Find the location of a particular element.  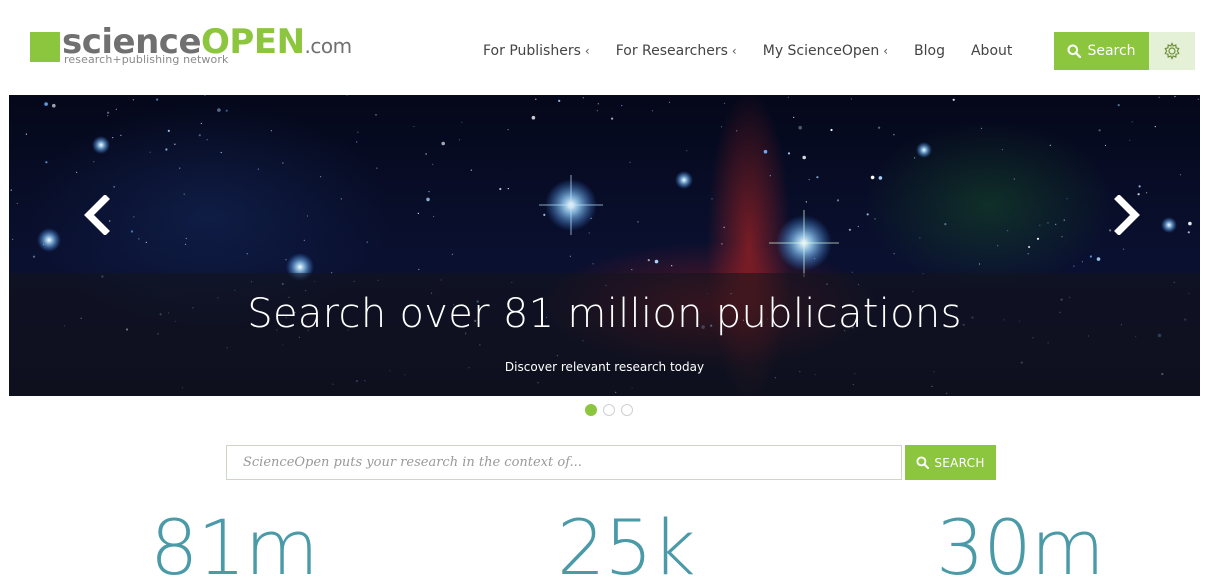

nav-item-for-publishers: For Publishers ‹ is located at coordinates (536, 51).